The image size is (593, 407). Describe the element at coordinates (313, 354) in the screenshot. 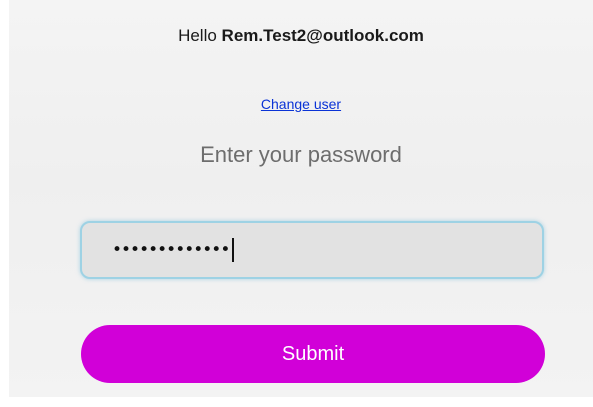

I see `submit-button: Submit` at that location.